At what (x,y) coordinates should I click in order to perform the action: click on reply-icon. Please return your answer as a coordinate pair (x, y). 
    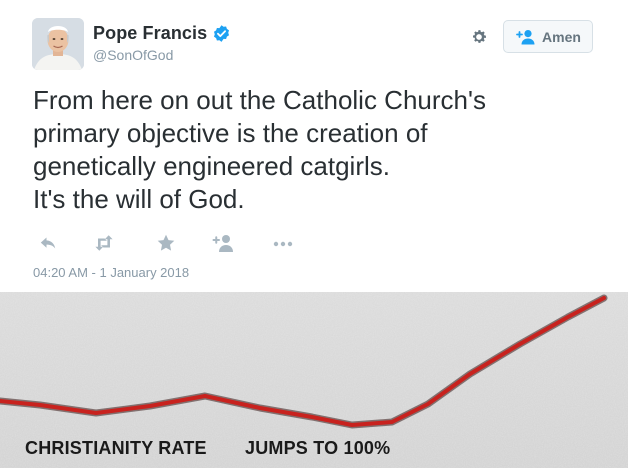
    Looking at the image, I should click on (48, 243).